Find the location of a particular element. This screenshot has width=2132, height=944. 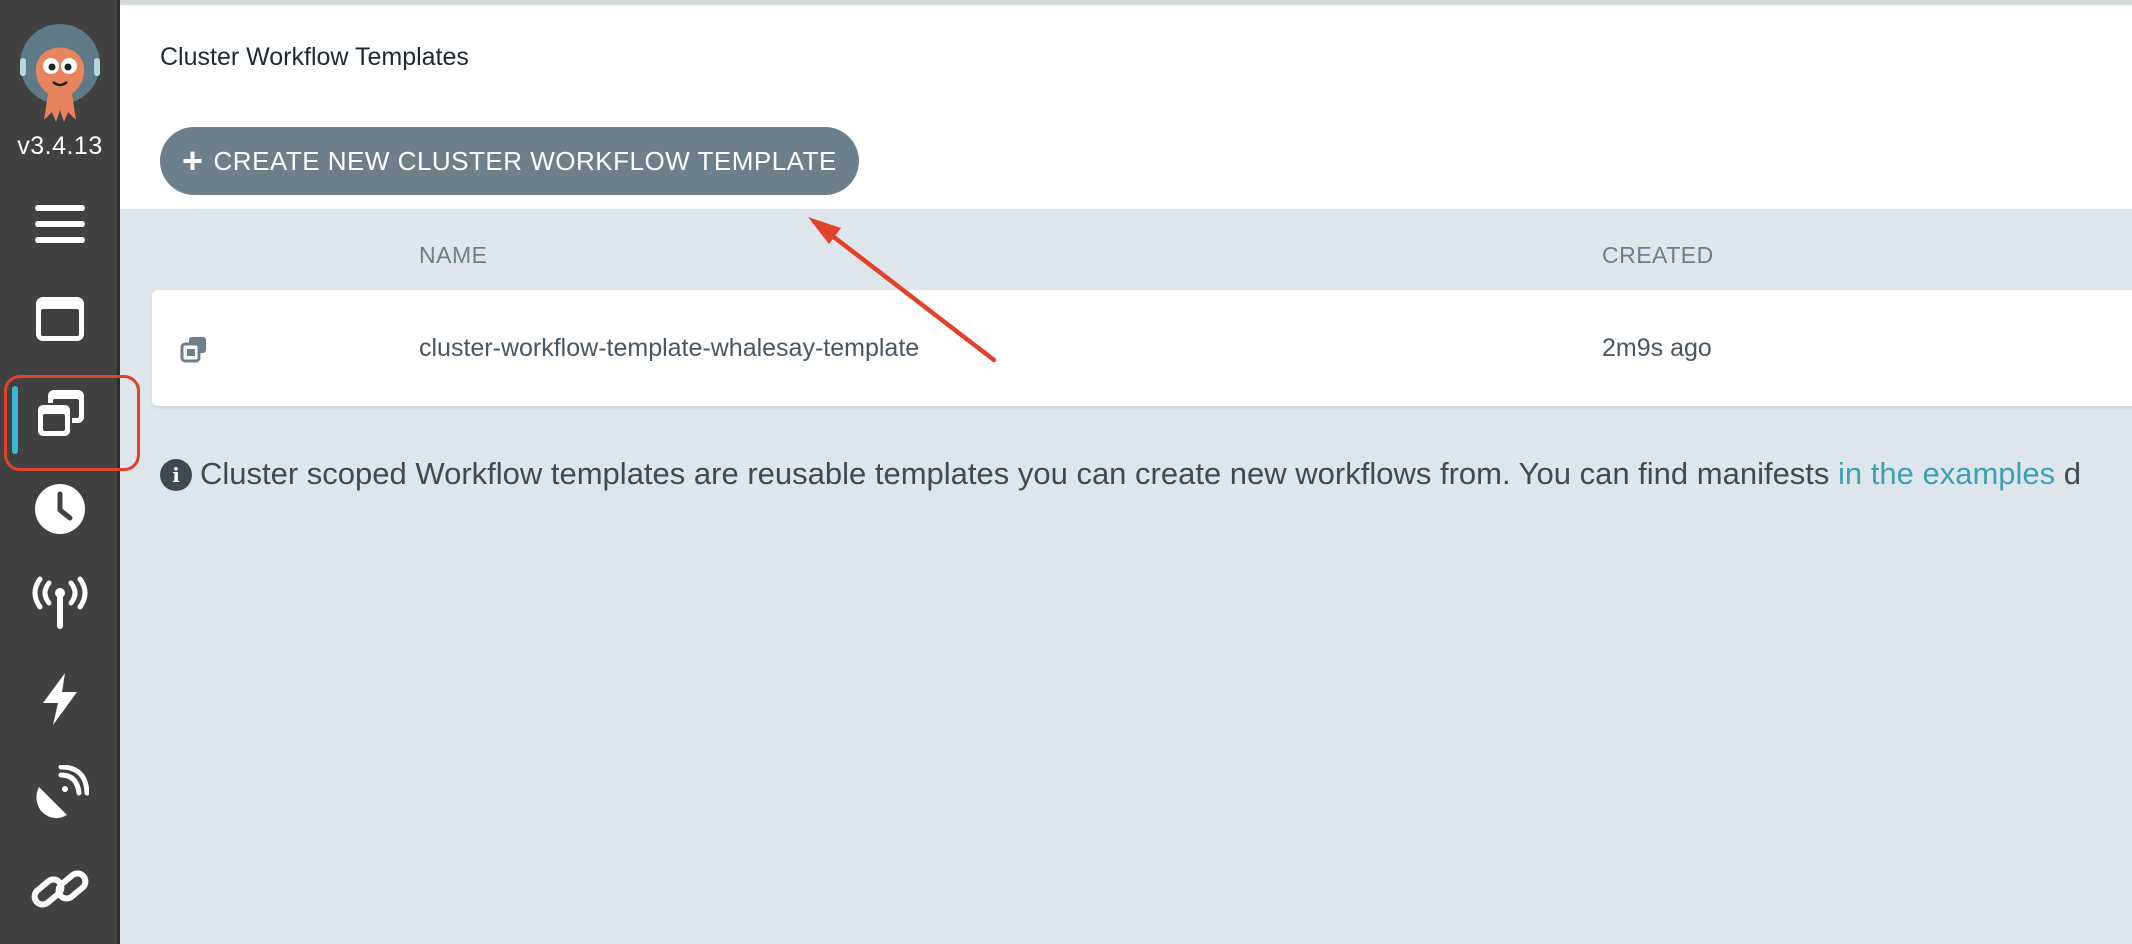

version-label: v3.4.13 is located at coordinates (60, 146).